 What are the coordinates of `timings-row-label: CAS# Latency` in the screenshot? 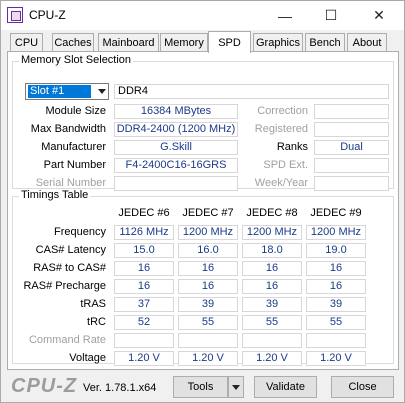 It's located at (70, 250).